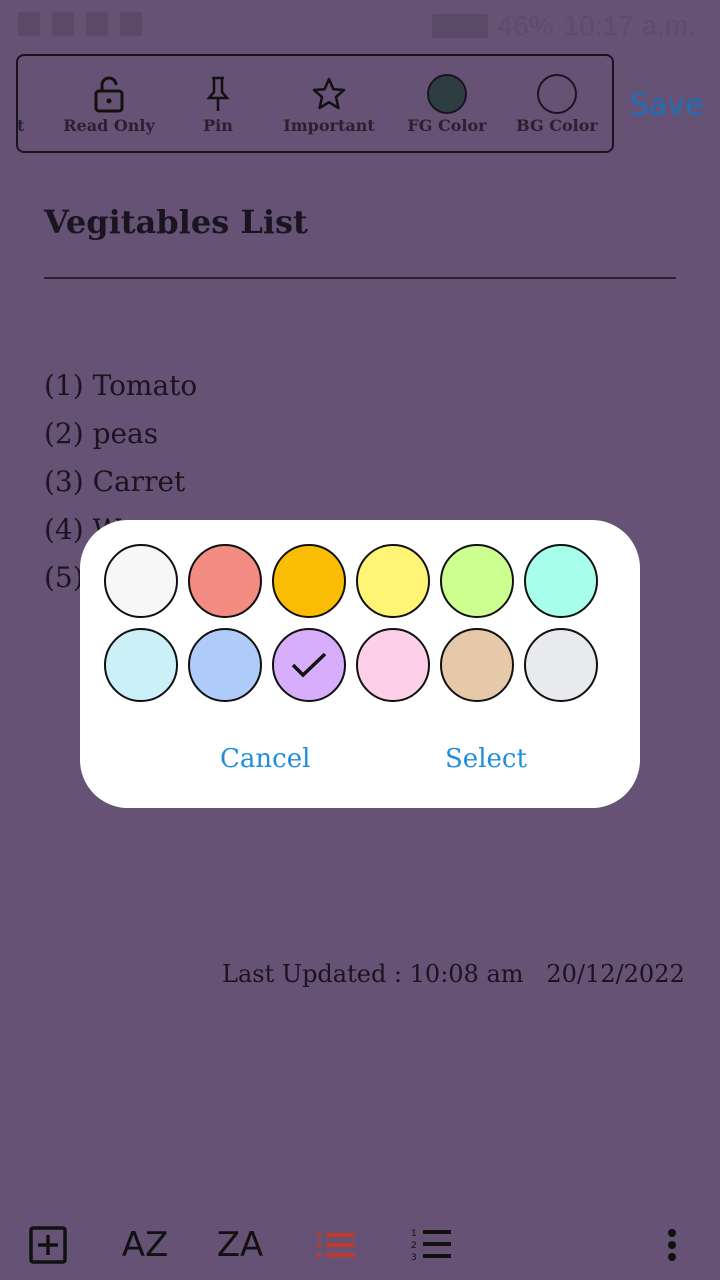 The height and width of the screenshot is (1280, 720). Describe the element at coordinates (225, 581) in the screenshot. I see `color-swatch-red` at that location.